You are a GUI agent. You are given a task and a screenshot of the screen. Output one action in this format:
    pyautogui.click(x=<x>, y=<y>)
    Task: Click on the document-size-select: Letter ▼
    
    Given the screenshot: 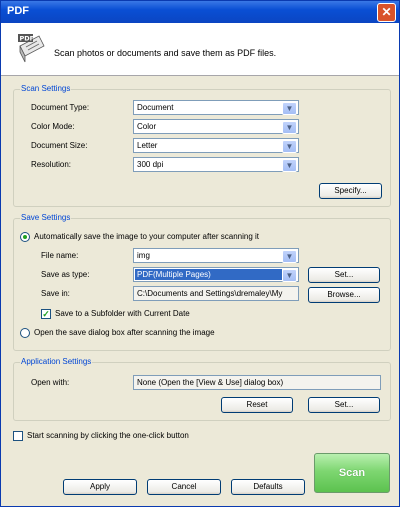 What is the action you would take?
    pyautogui.click(x=216, y=145)
    